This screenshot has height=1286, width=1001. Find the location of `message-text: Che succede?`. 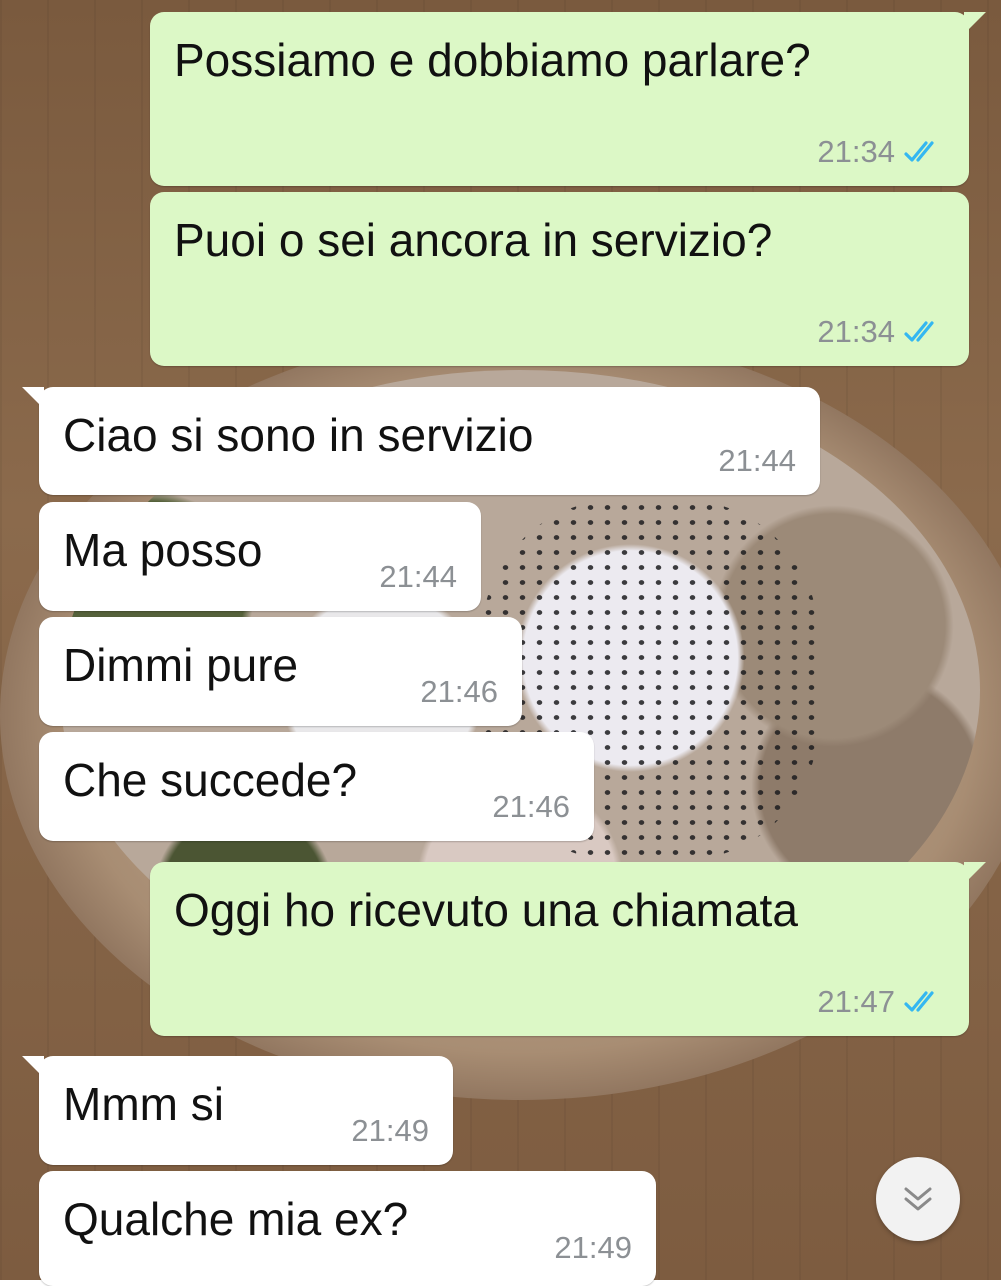

message-text: Che succede? is located at coordinates (210, 780).